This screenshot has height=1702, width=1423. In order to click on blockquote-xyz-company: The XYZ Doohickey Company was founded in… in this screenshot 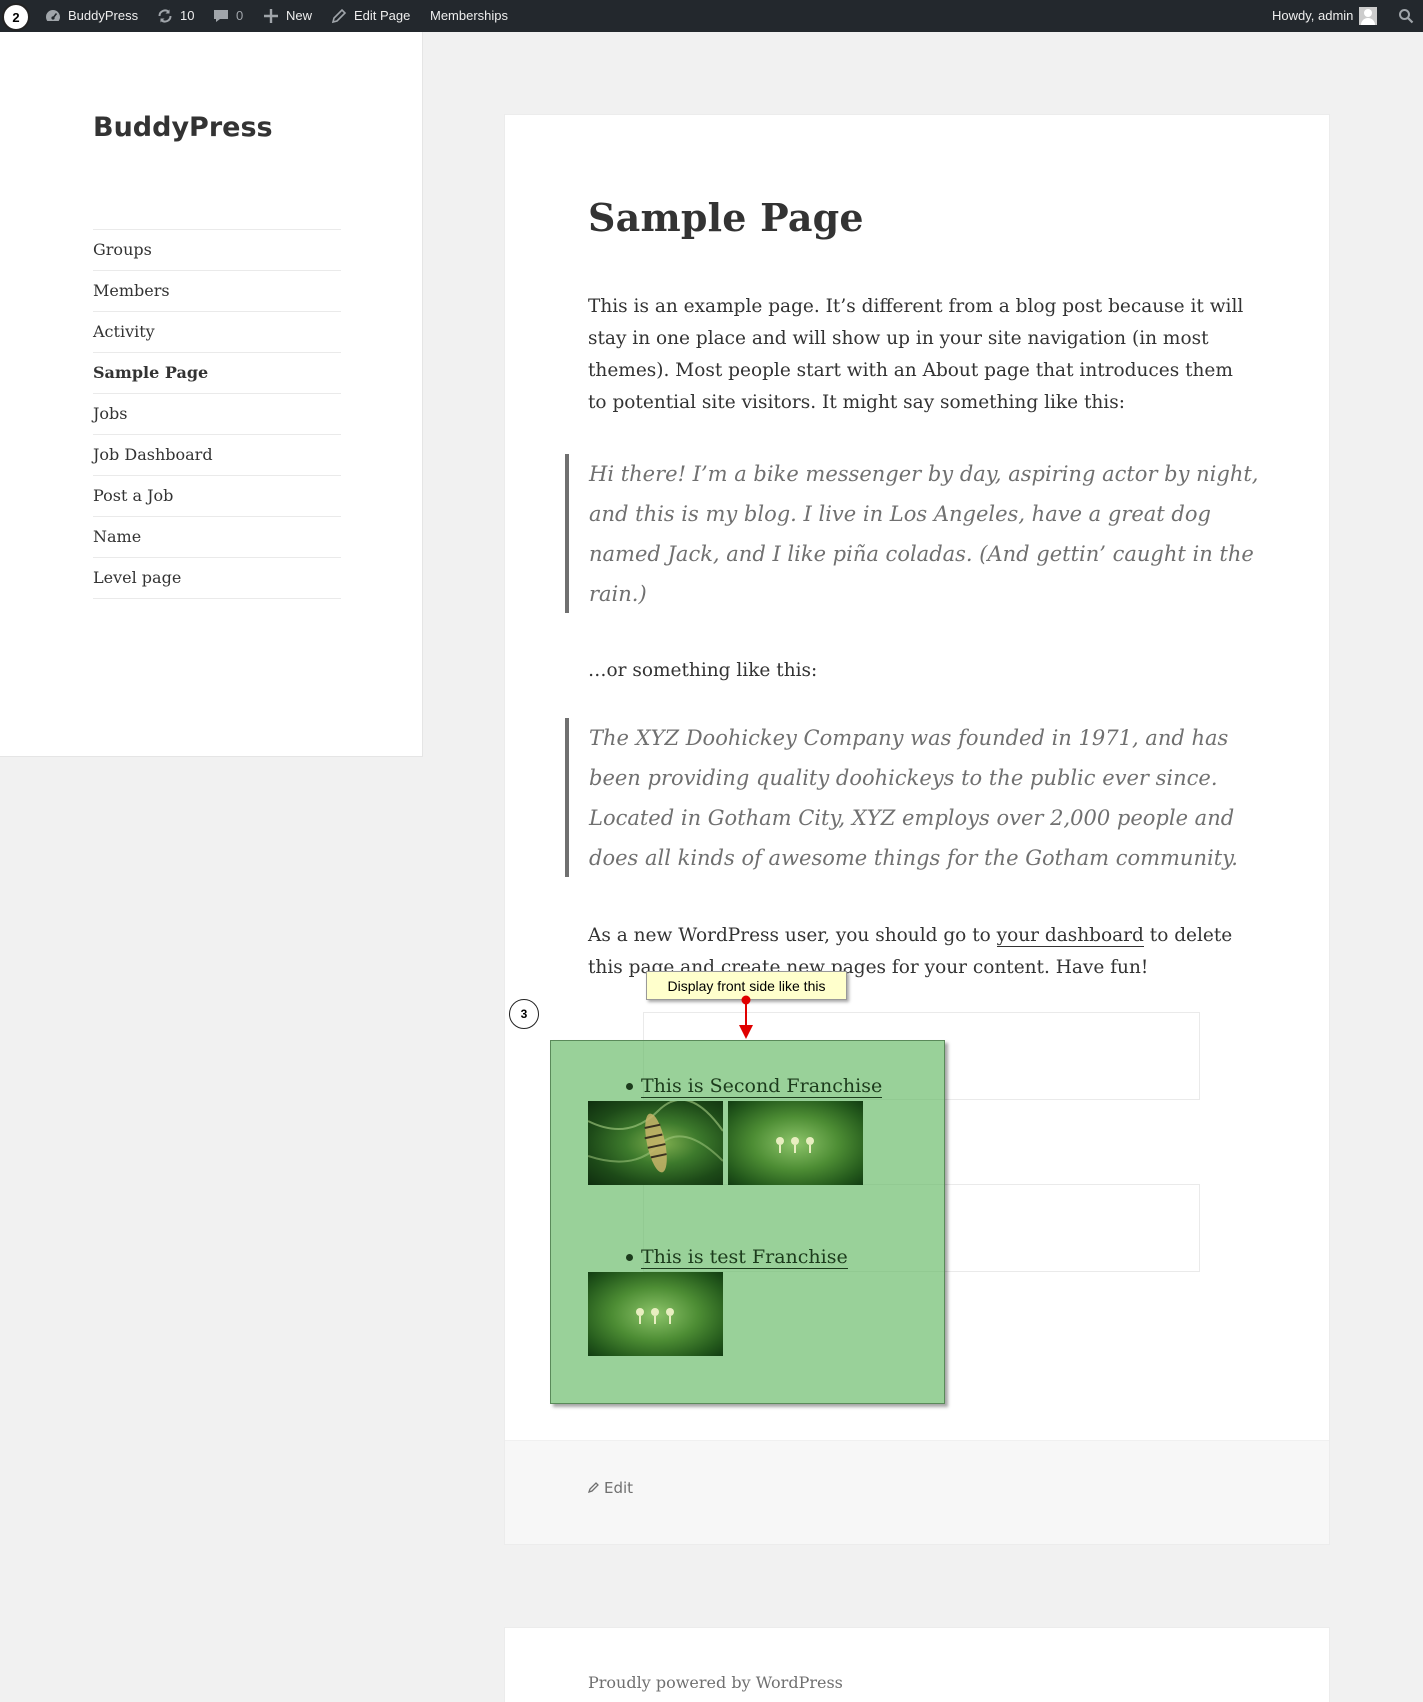, I will do `click(915, 797)`.